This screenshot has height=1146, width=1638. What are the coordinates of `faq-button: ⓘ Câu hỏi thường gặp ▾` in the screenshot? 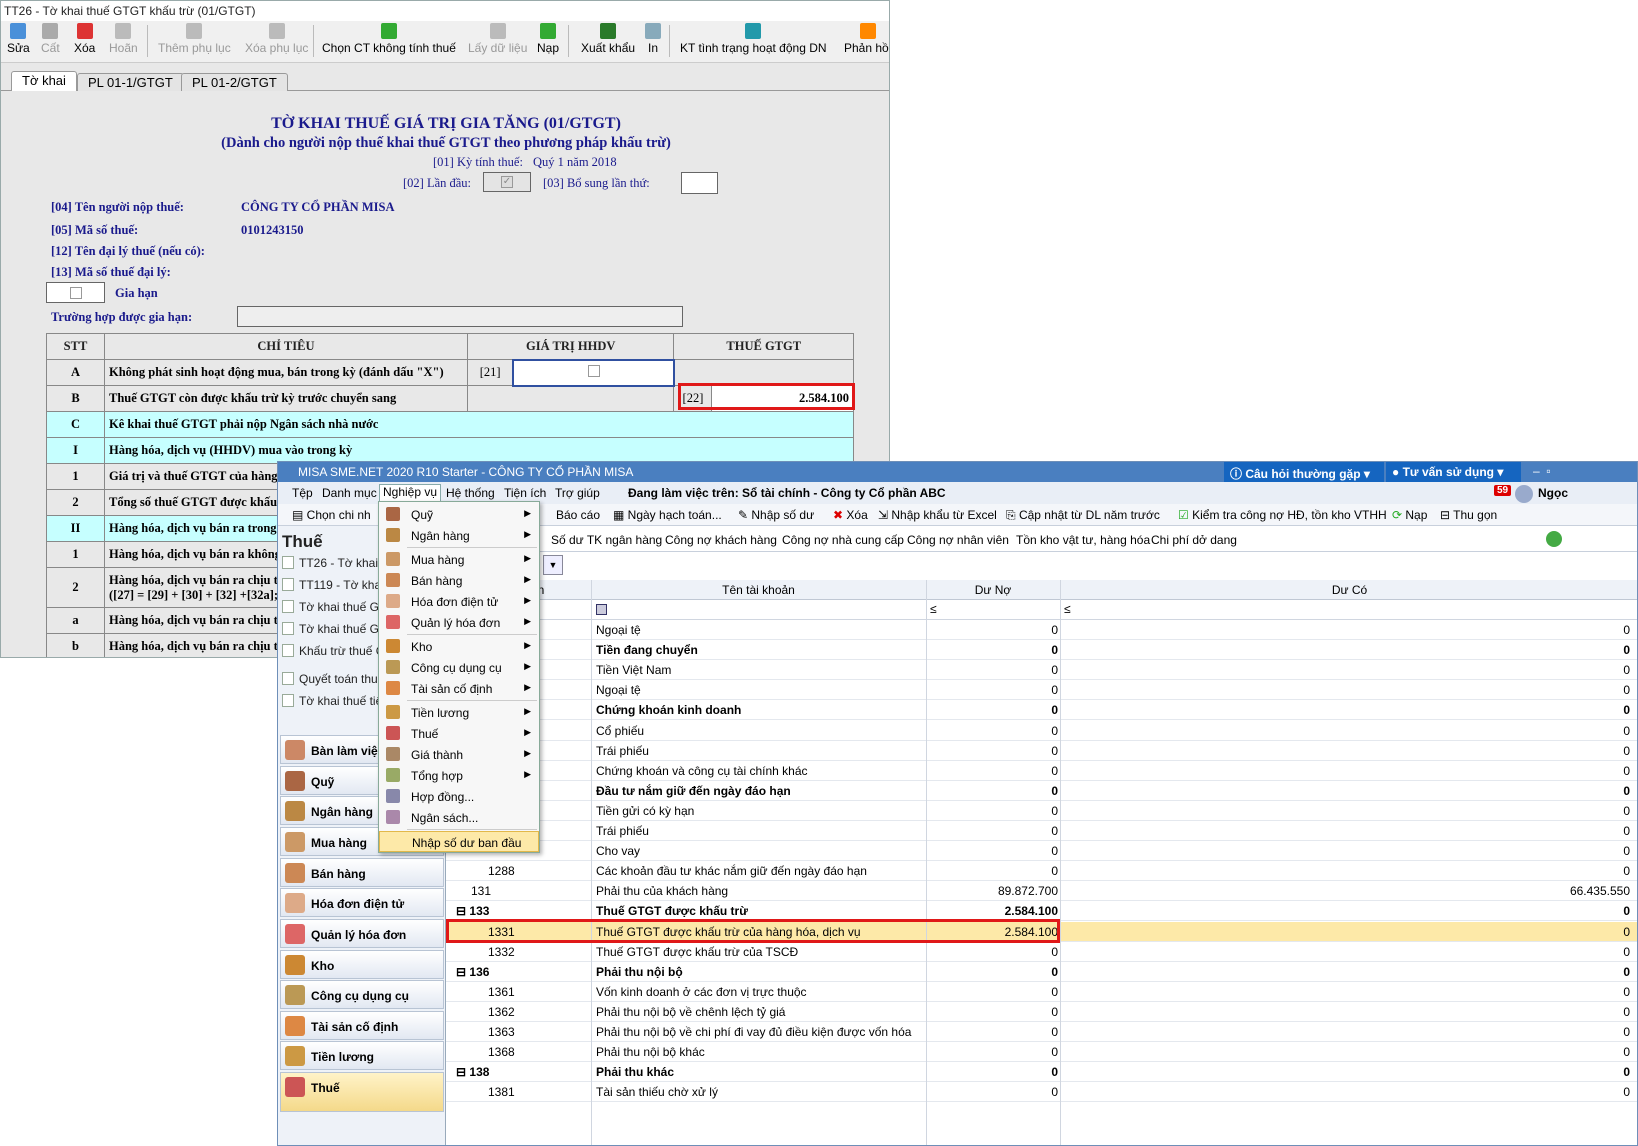 It's located at (1304, 472).